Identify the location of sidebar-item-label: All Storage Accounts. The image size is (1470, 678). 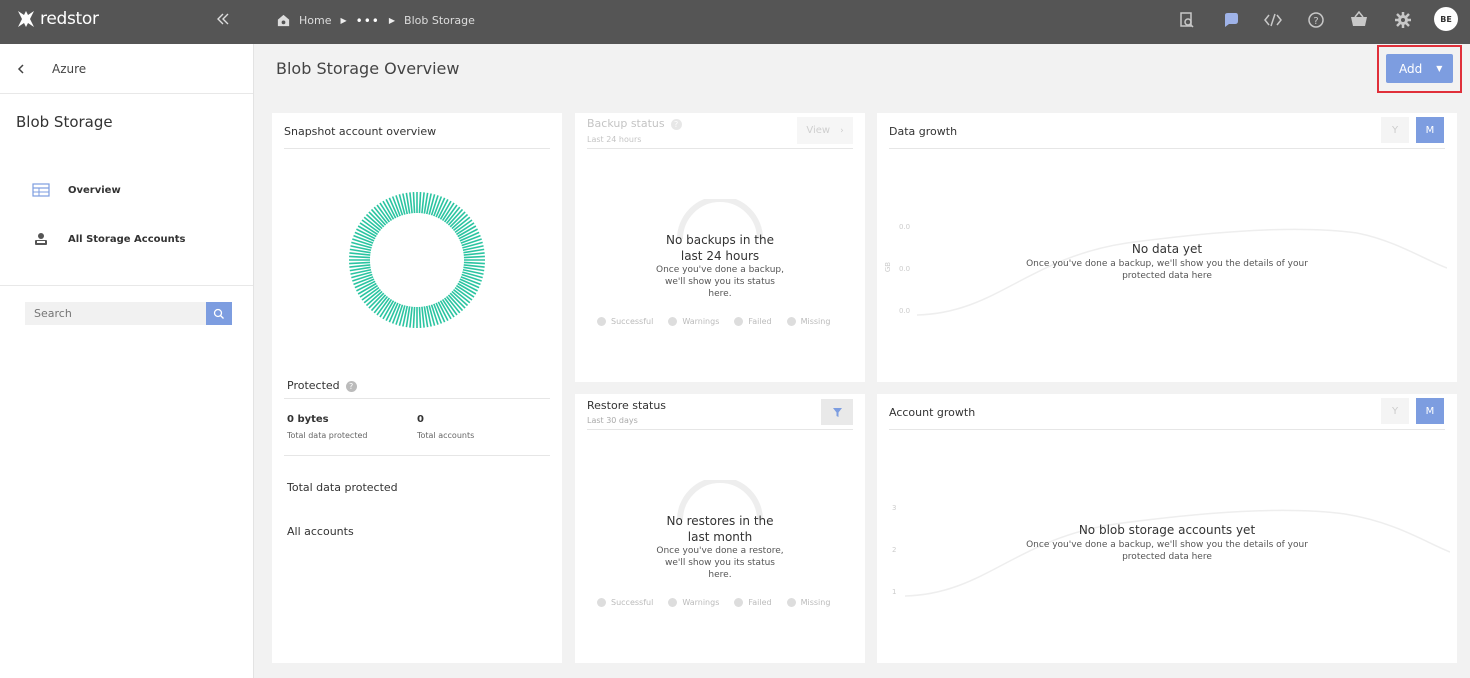
(127, 239).